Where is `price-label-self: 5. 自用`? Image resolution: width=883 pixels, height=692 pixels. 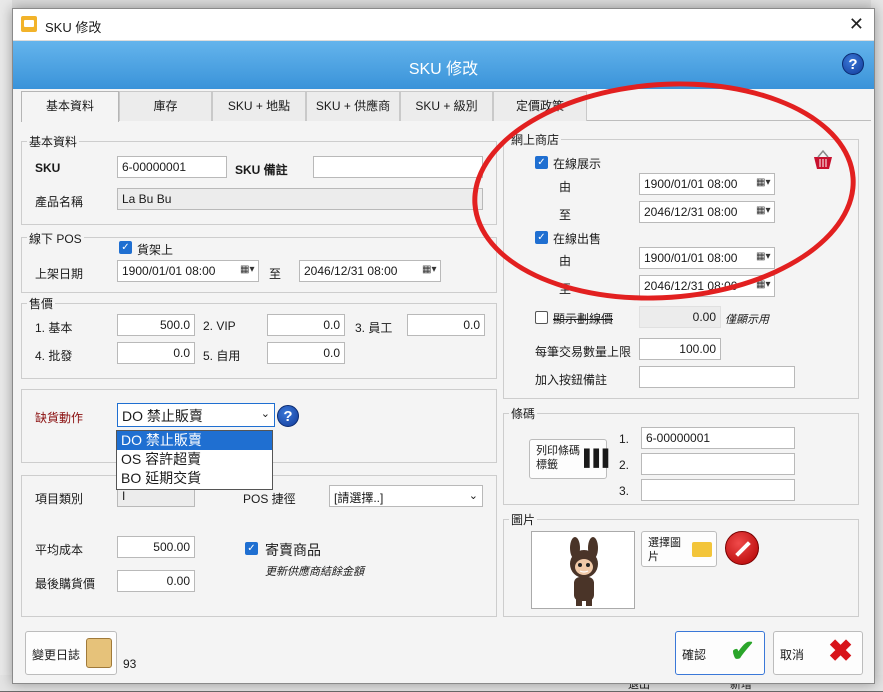 price-label-self: 5. 自用 is located at coordinates (222, 356).